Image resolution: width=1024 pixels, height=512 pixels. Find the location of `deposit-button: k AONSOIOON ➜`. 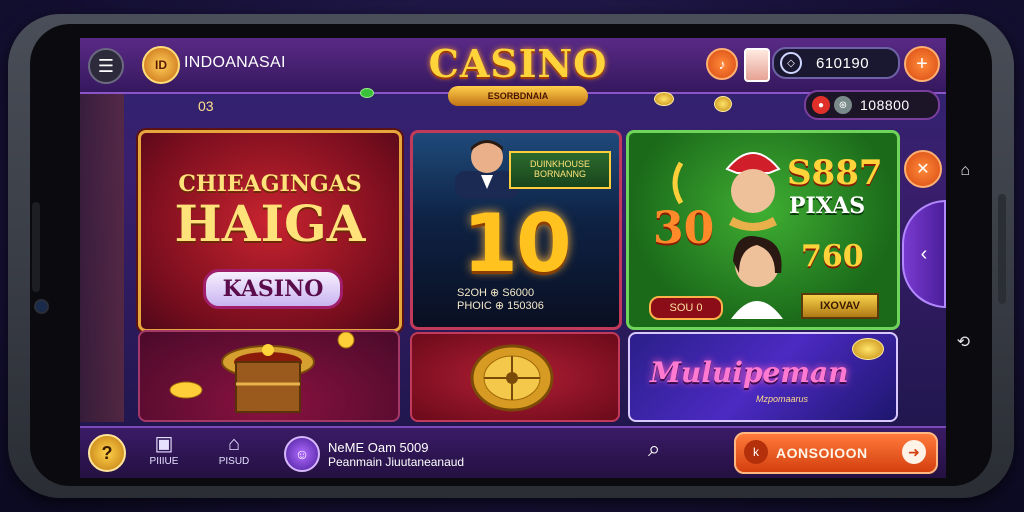

deposit-button: k AONSOIOON ➜ is located at coordinates (836, 453).